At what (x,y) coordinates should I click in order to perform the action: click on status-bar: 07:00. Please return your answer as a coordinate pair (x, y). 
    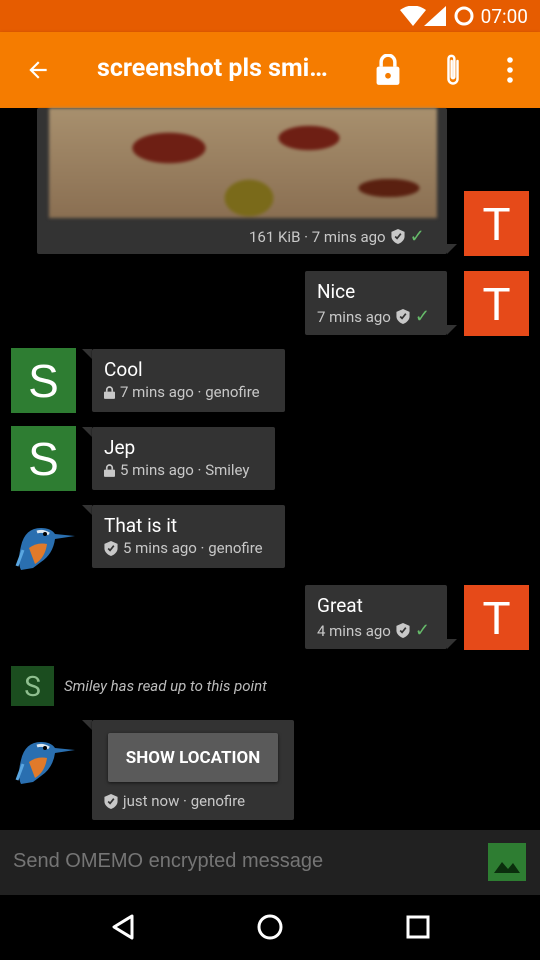
    Looking at the image, I should click on (270, 16).